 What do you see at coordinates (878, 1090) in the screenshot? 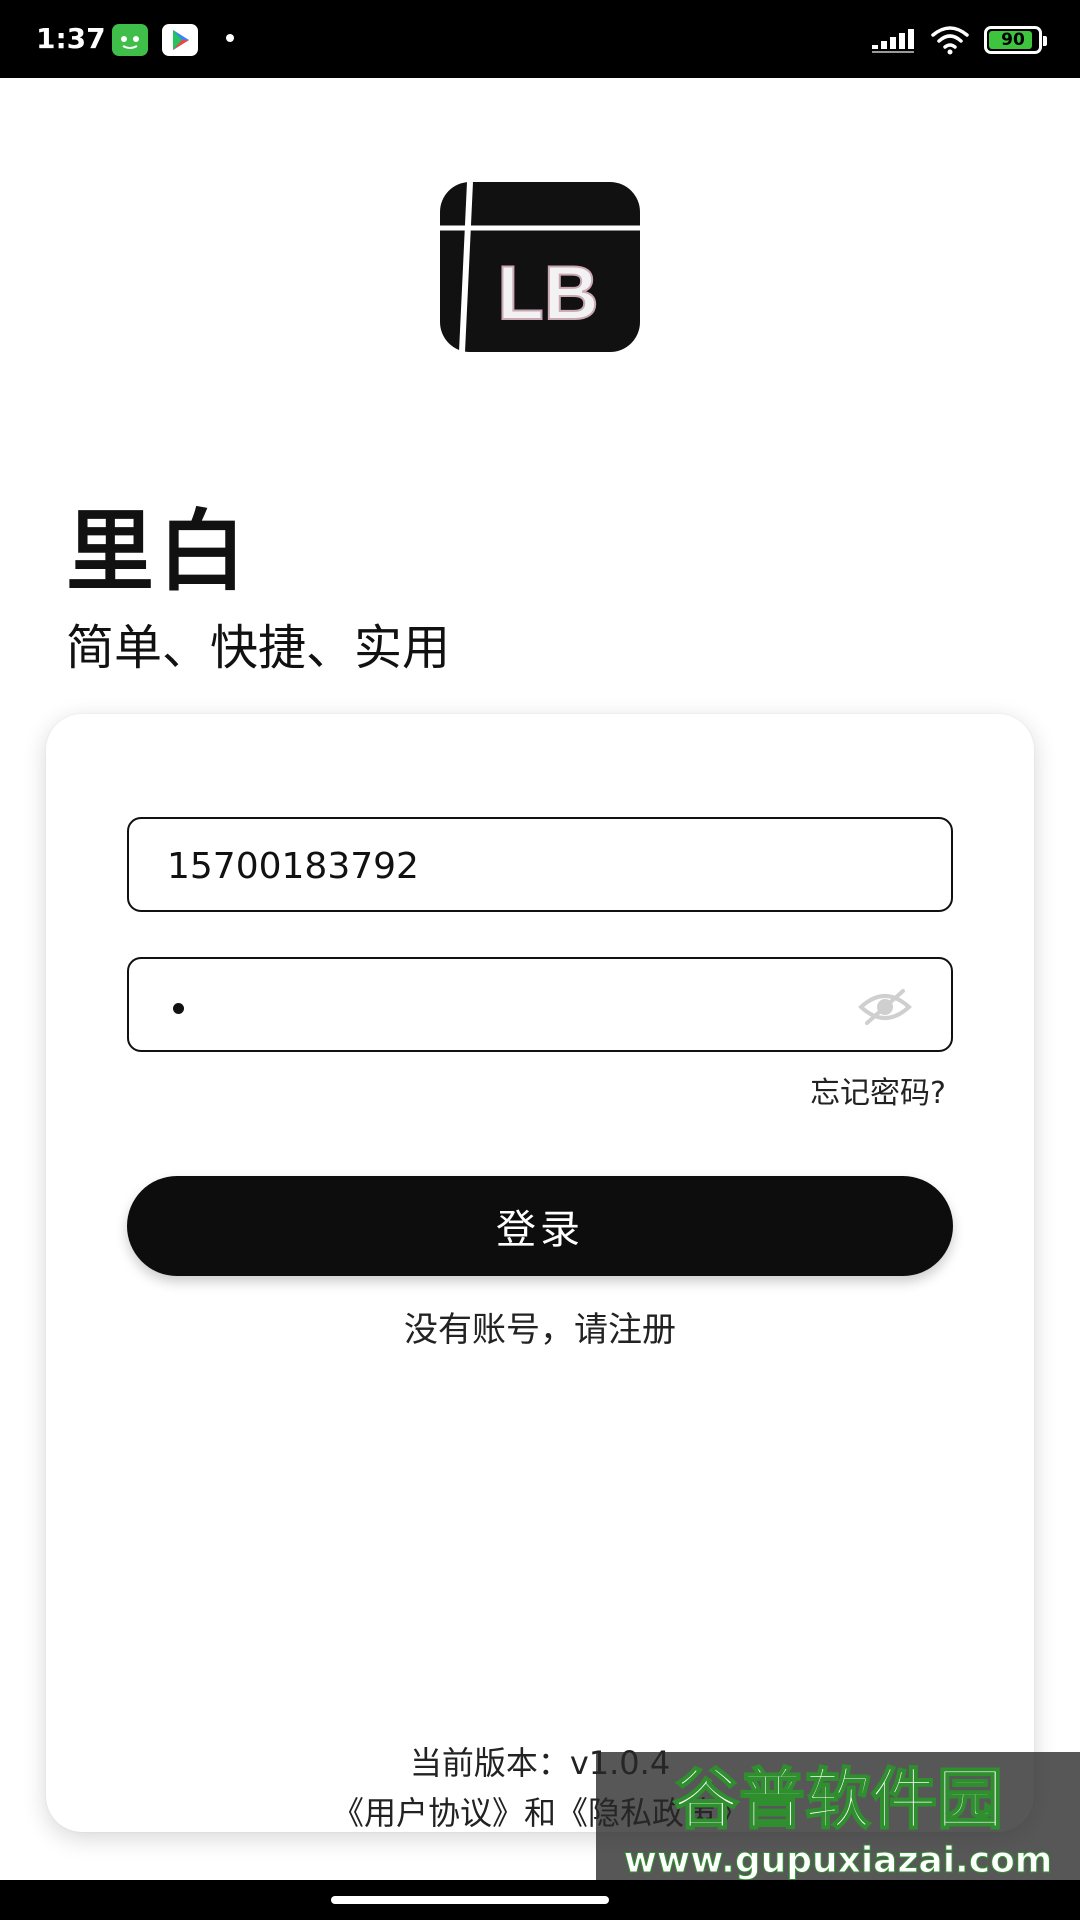
I see `forgot-password-link: 忘记密码?` at bounding box center [878, 1090].